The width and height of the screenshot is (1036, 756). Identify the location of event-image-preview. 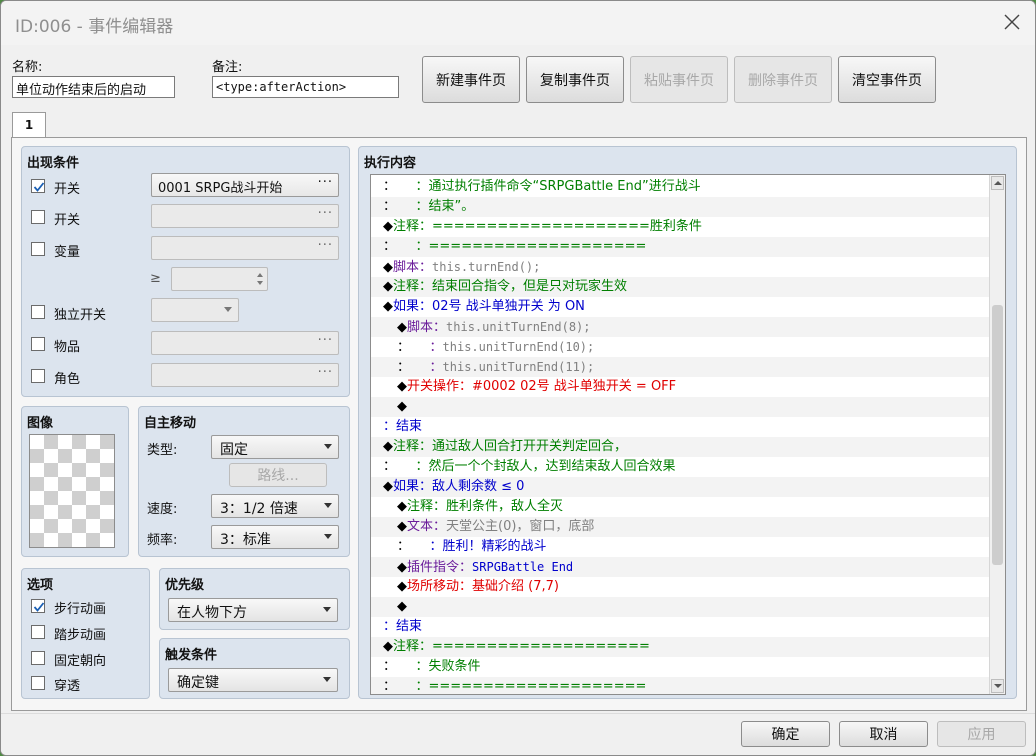
(72, 491).